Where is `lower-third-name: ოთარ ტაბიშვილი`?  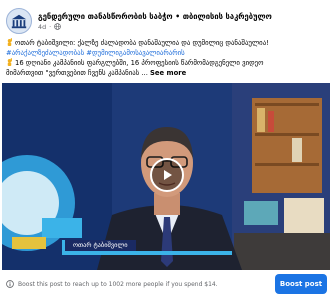 lower-third-name: ოთარ ტაბიშვილი is located at coordinates (99, 245).